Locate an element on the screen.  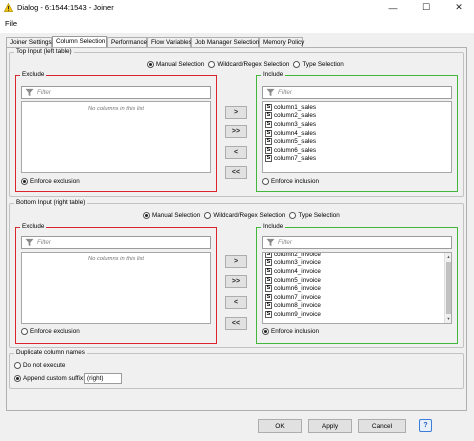
bottom-include-filter-input: Filter is located at coordinates (357, 242).